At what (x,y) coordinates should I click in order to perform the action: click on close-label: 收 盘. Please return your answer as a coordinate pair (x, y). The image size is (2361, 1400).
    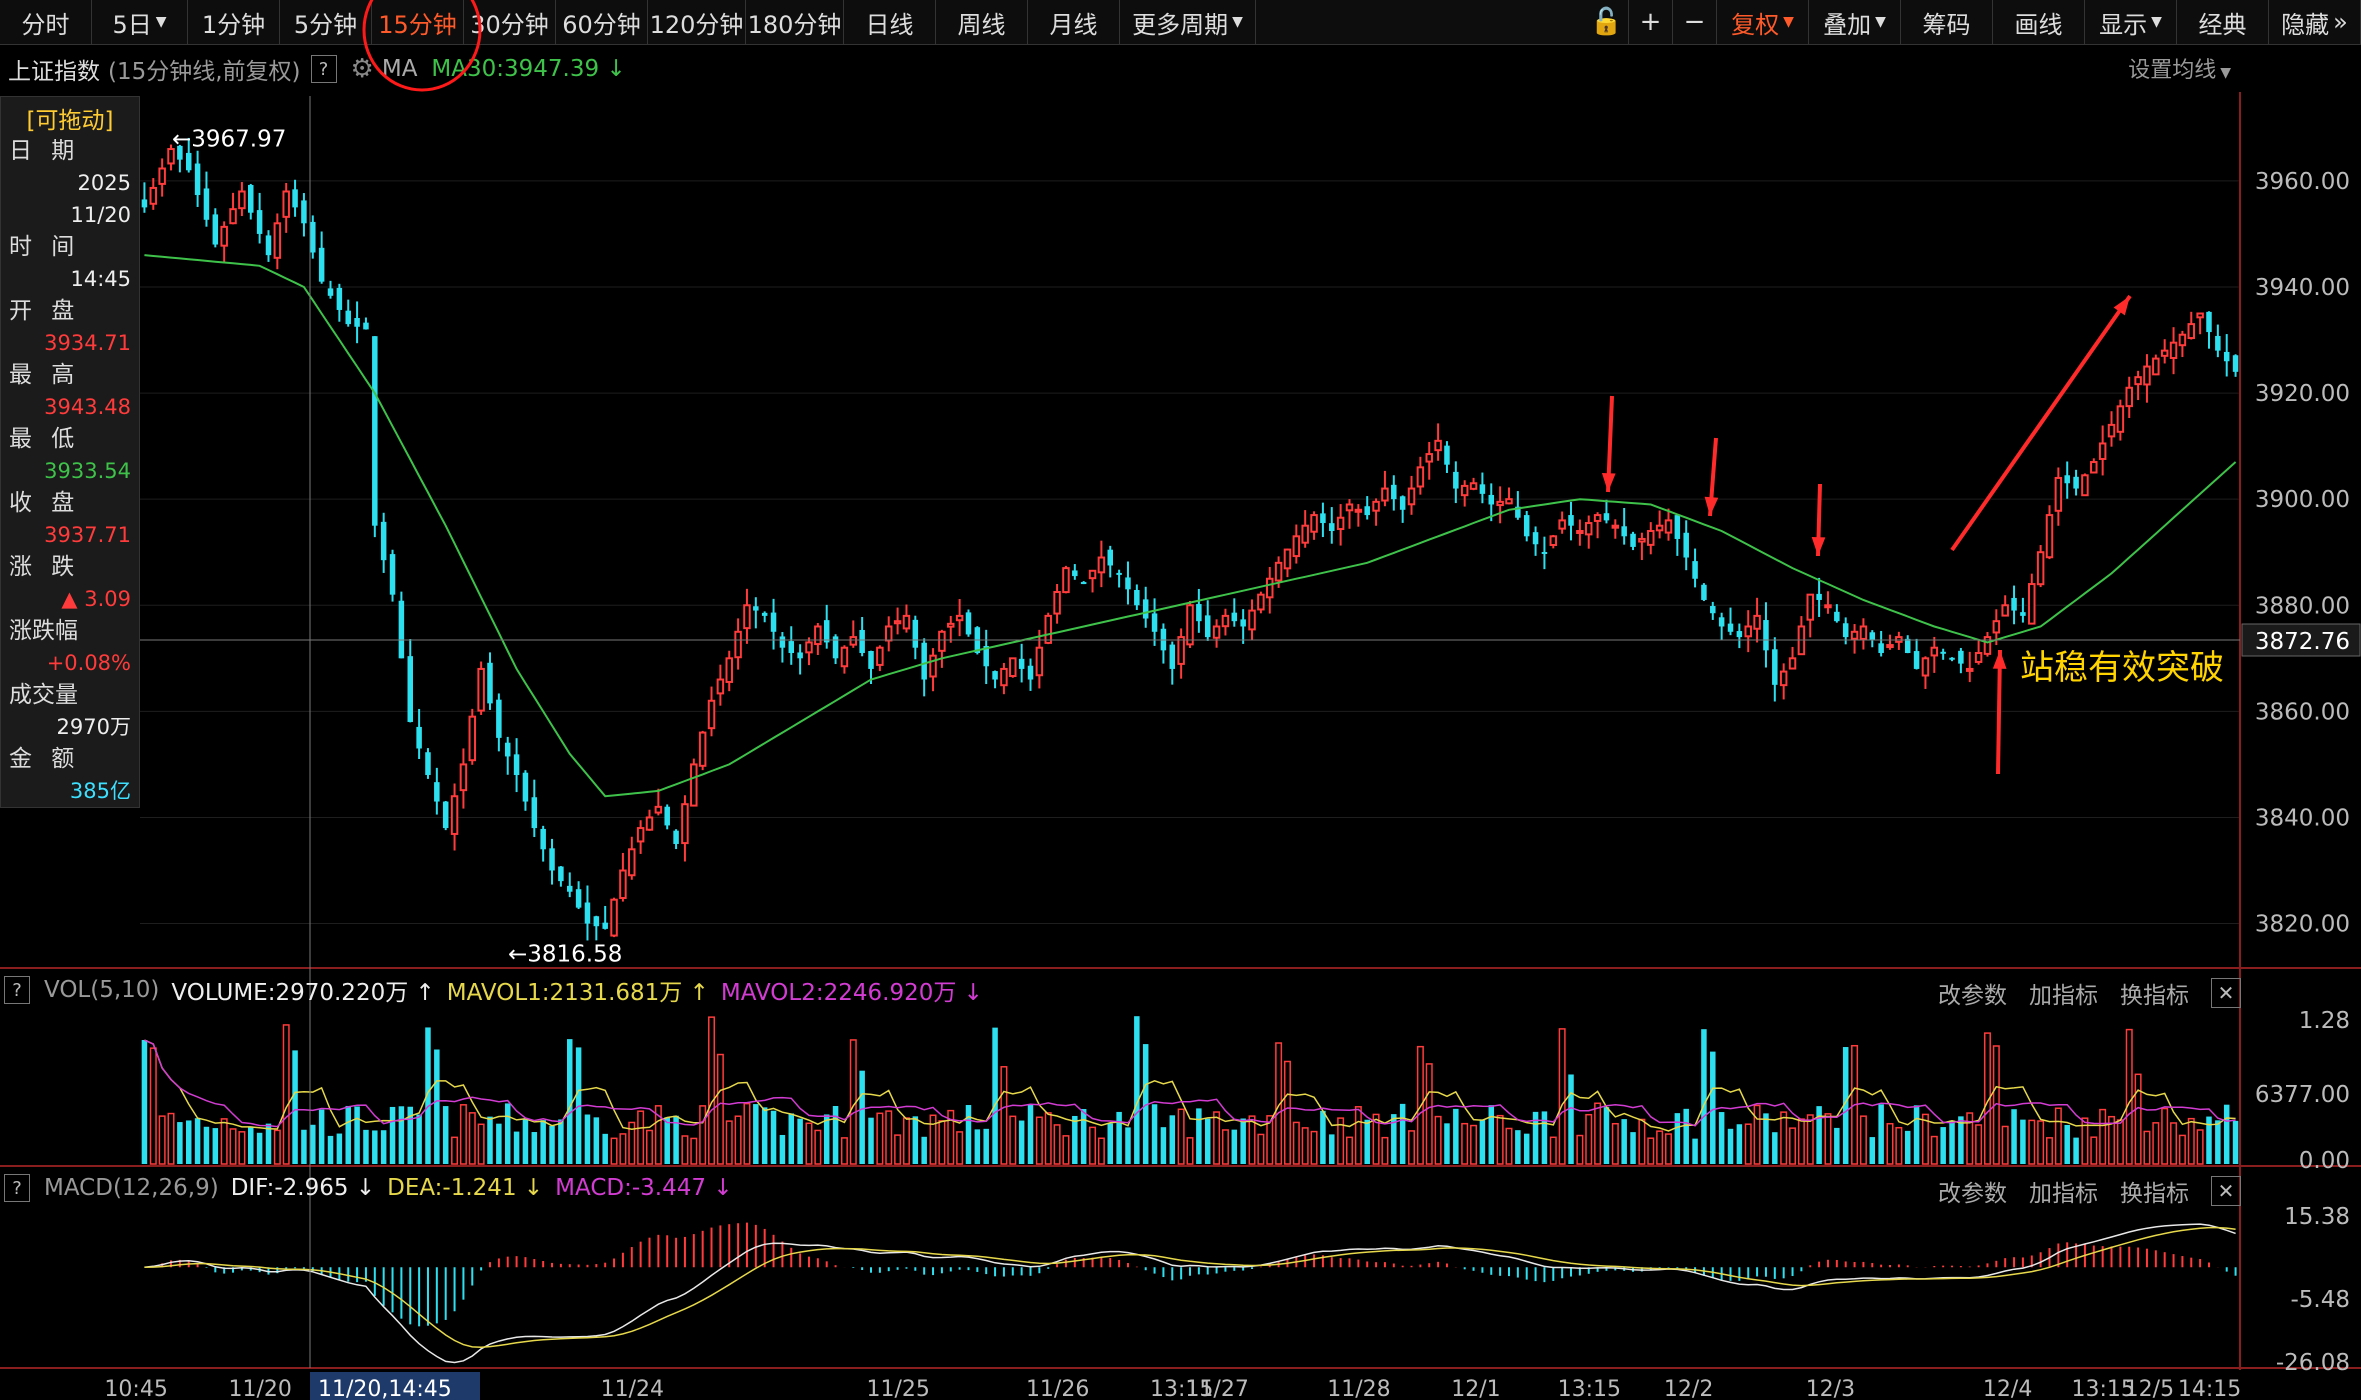
    Looking at the image, I should click on (45, 503).